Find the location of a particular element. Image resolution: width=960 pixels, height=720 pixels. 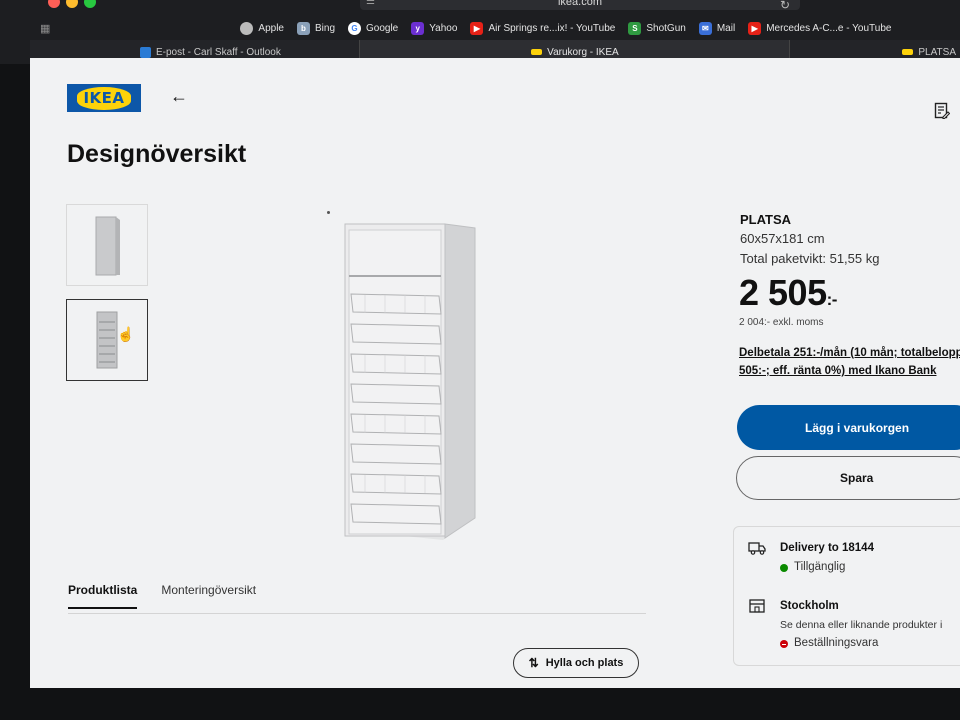

bookmark-label: Mercedes A-C...e - YouTube is located at coordinates (829, 28).